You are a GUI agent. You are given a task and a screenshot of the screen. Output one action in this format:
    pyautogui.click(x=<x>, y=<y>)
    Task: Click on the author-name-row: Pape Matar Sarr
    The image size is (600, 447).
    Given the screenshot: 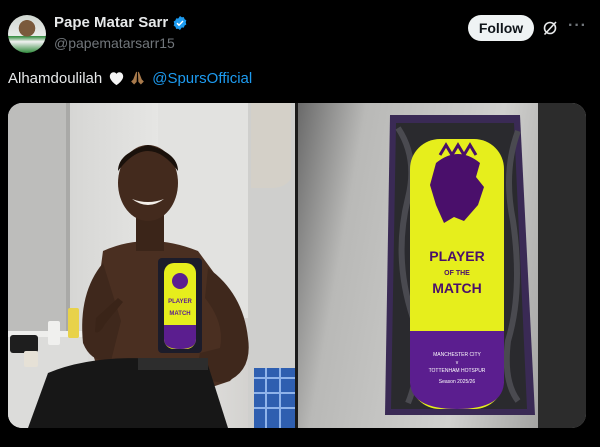 What is the action you would take?
    pyautogui.click(x=121, y=22)
    